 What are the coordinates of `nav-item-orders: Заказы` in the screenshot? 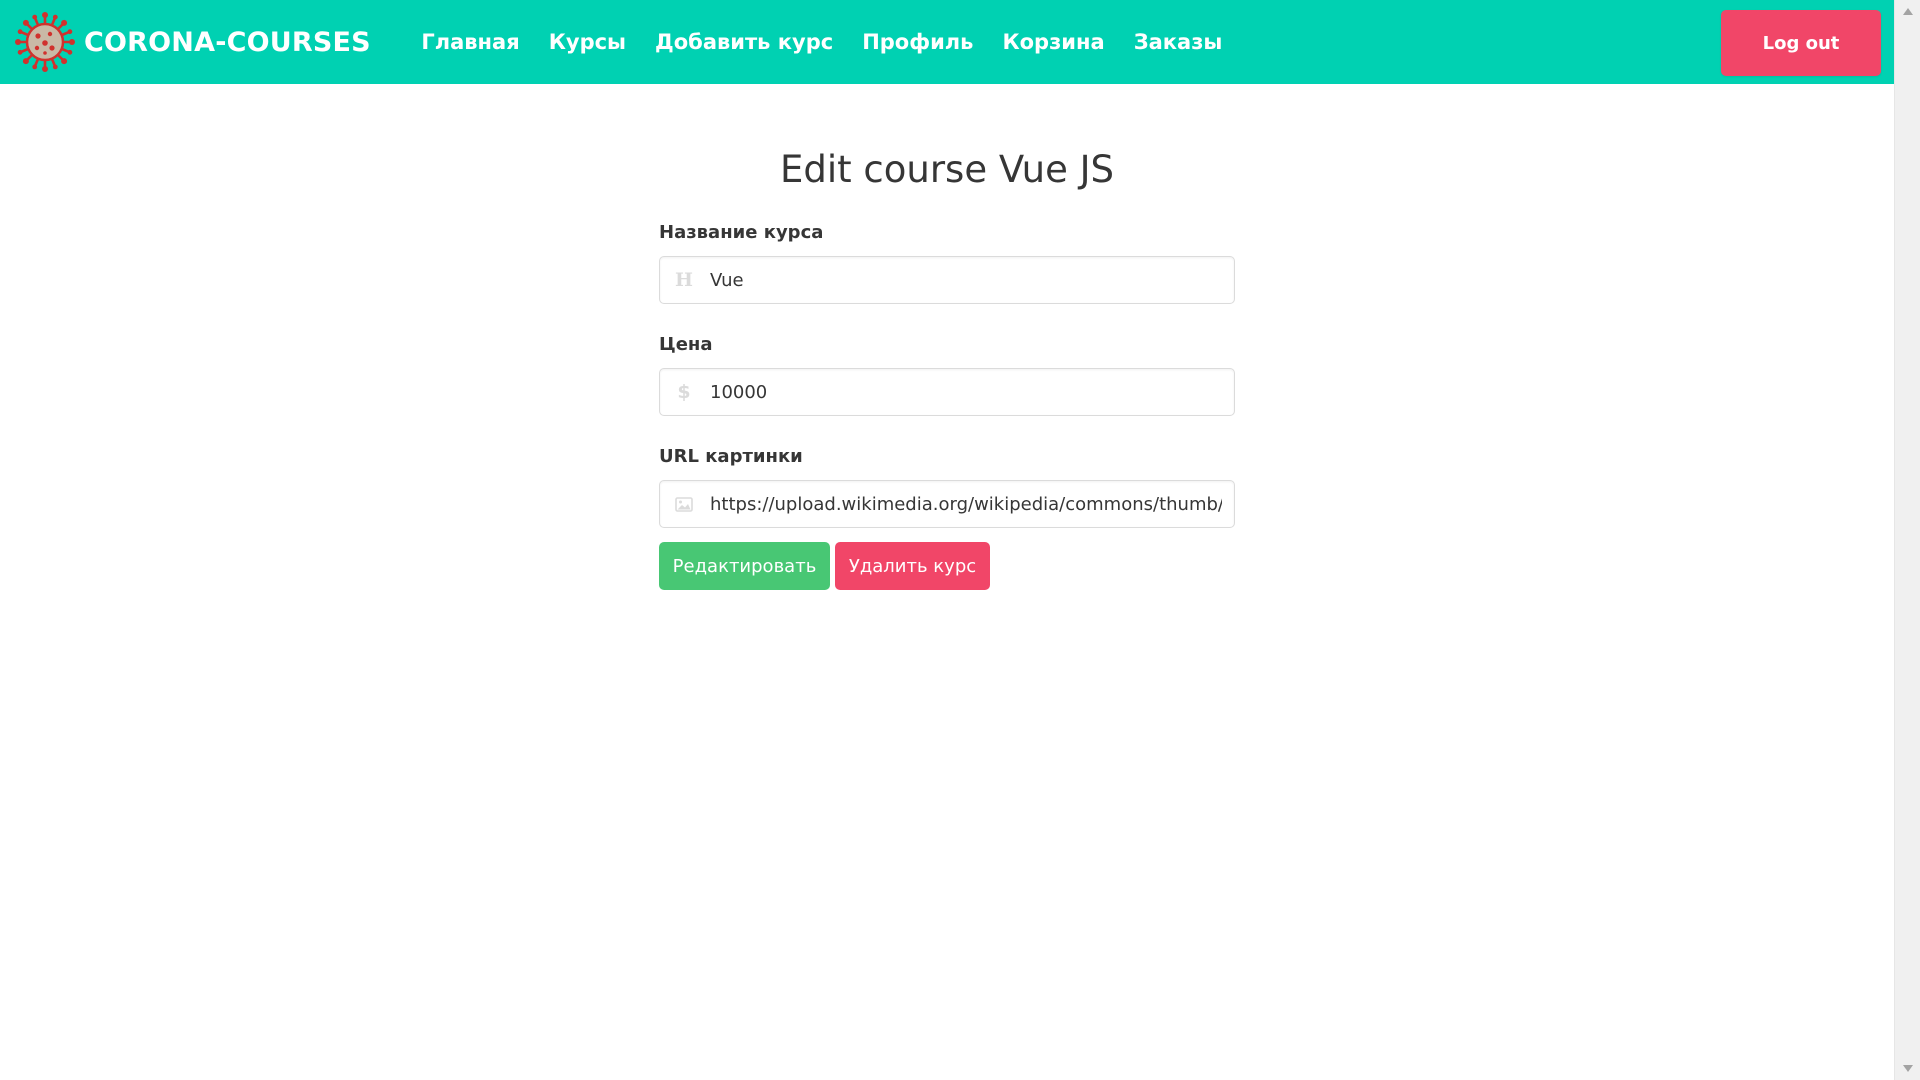 It's located at (1178, 42).